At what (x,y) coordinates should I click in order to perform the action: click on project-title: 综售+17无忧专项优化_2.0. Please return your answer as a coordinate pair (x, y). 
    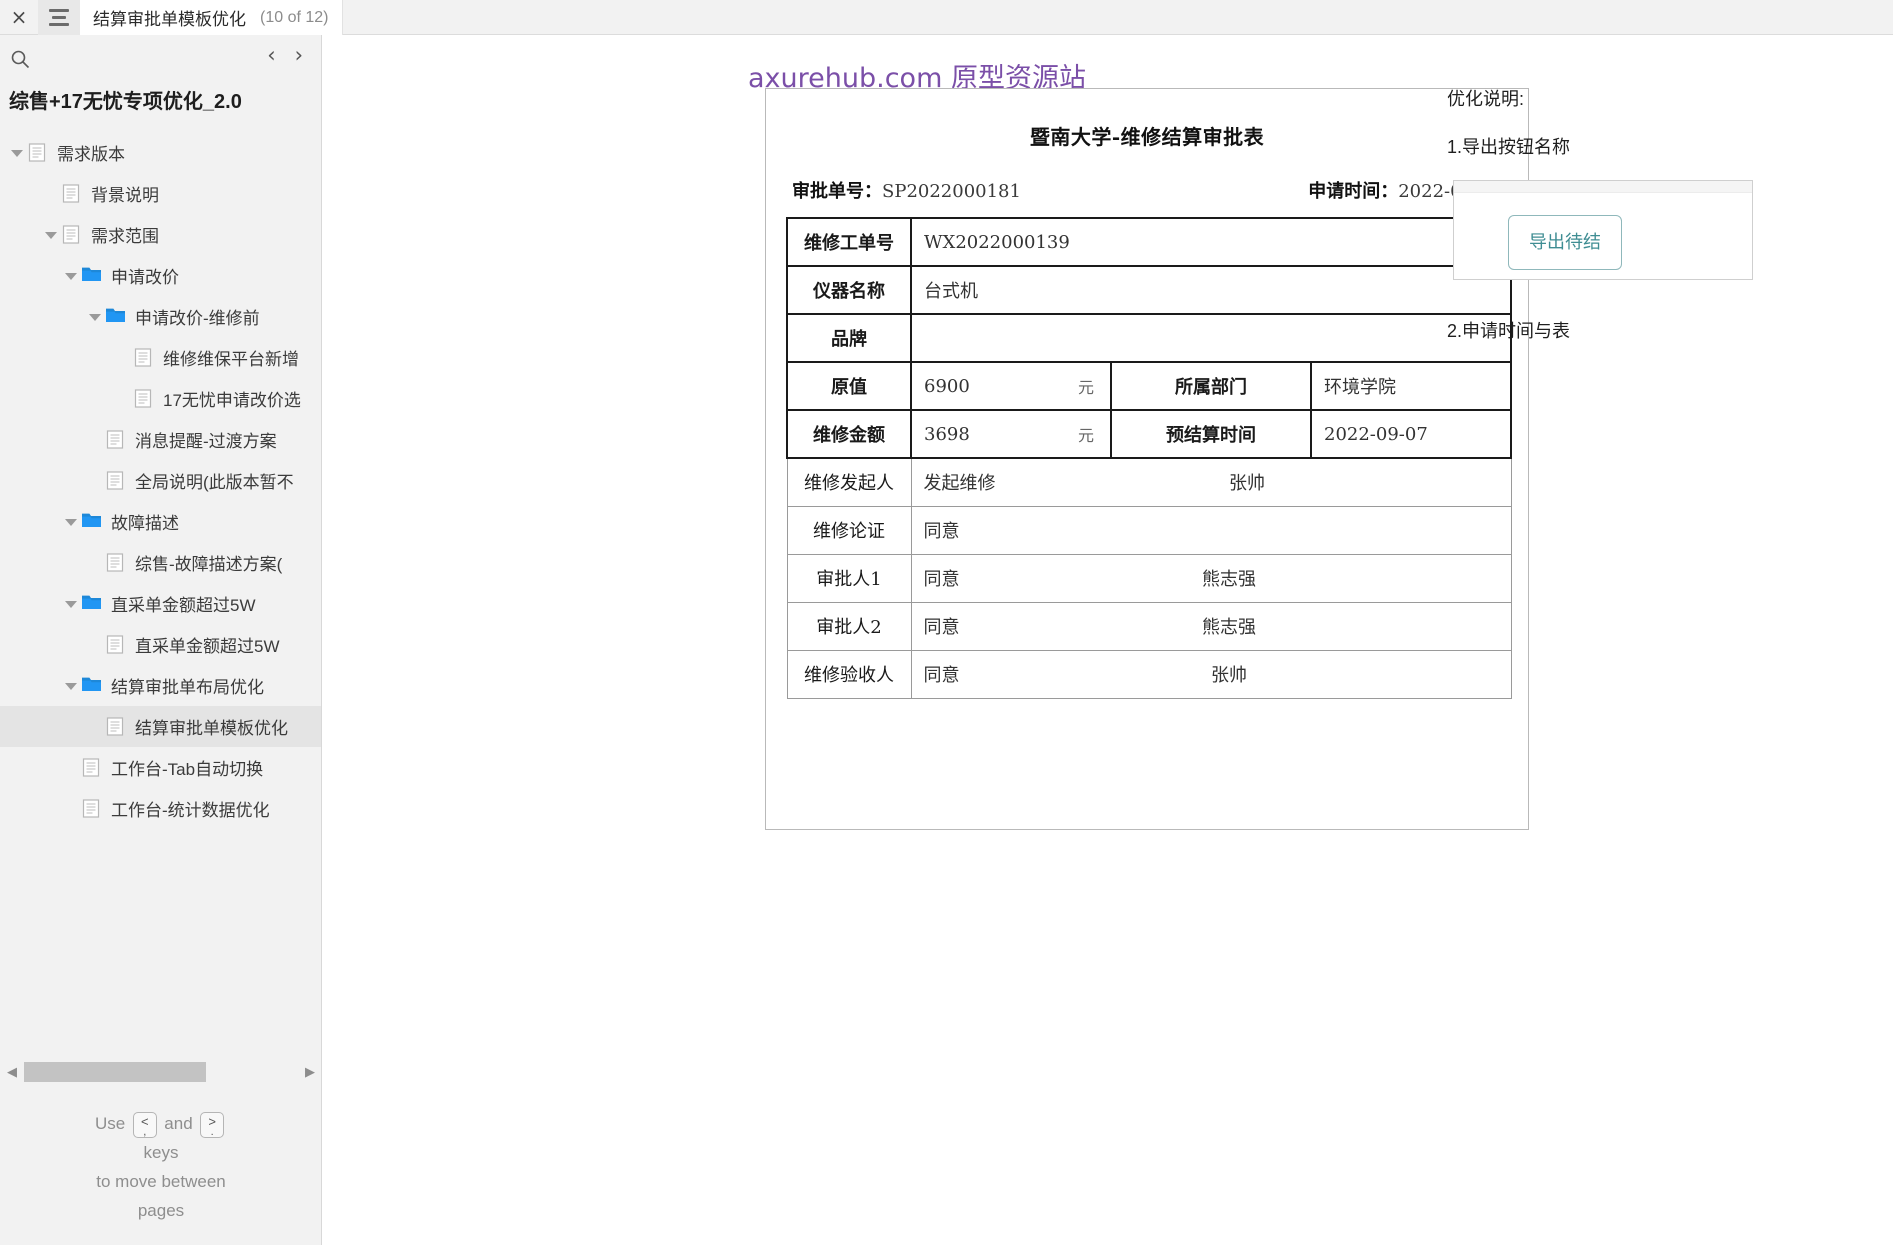
    Looking at the image, I should click on (125, 102).